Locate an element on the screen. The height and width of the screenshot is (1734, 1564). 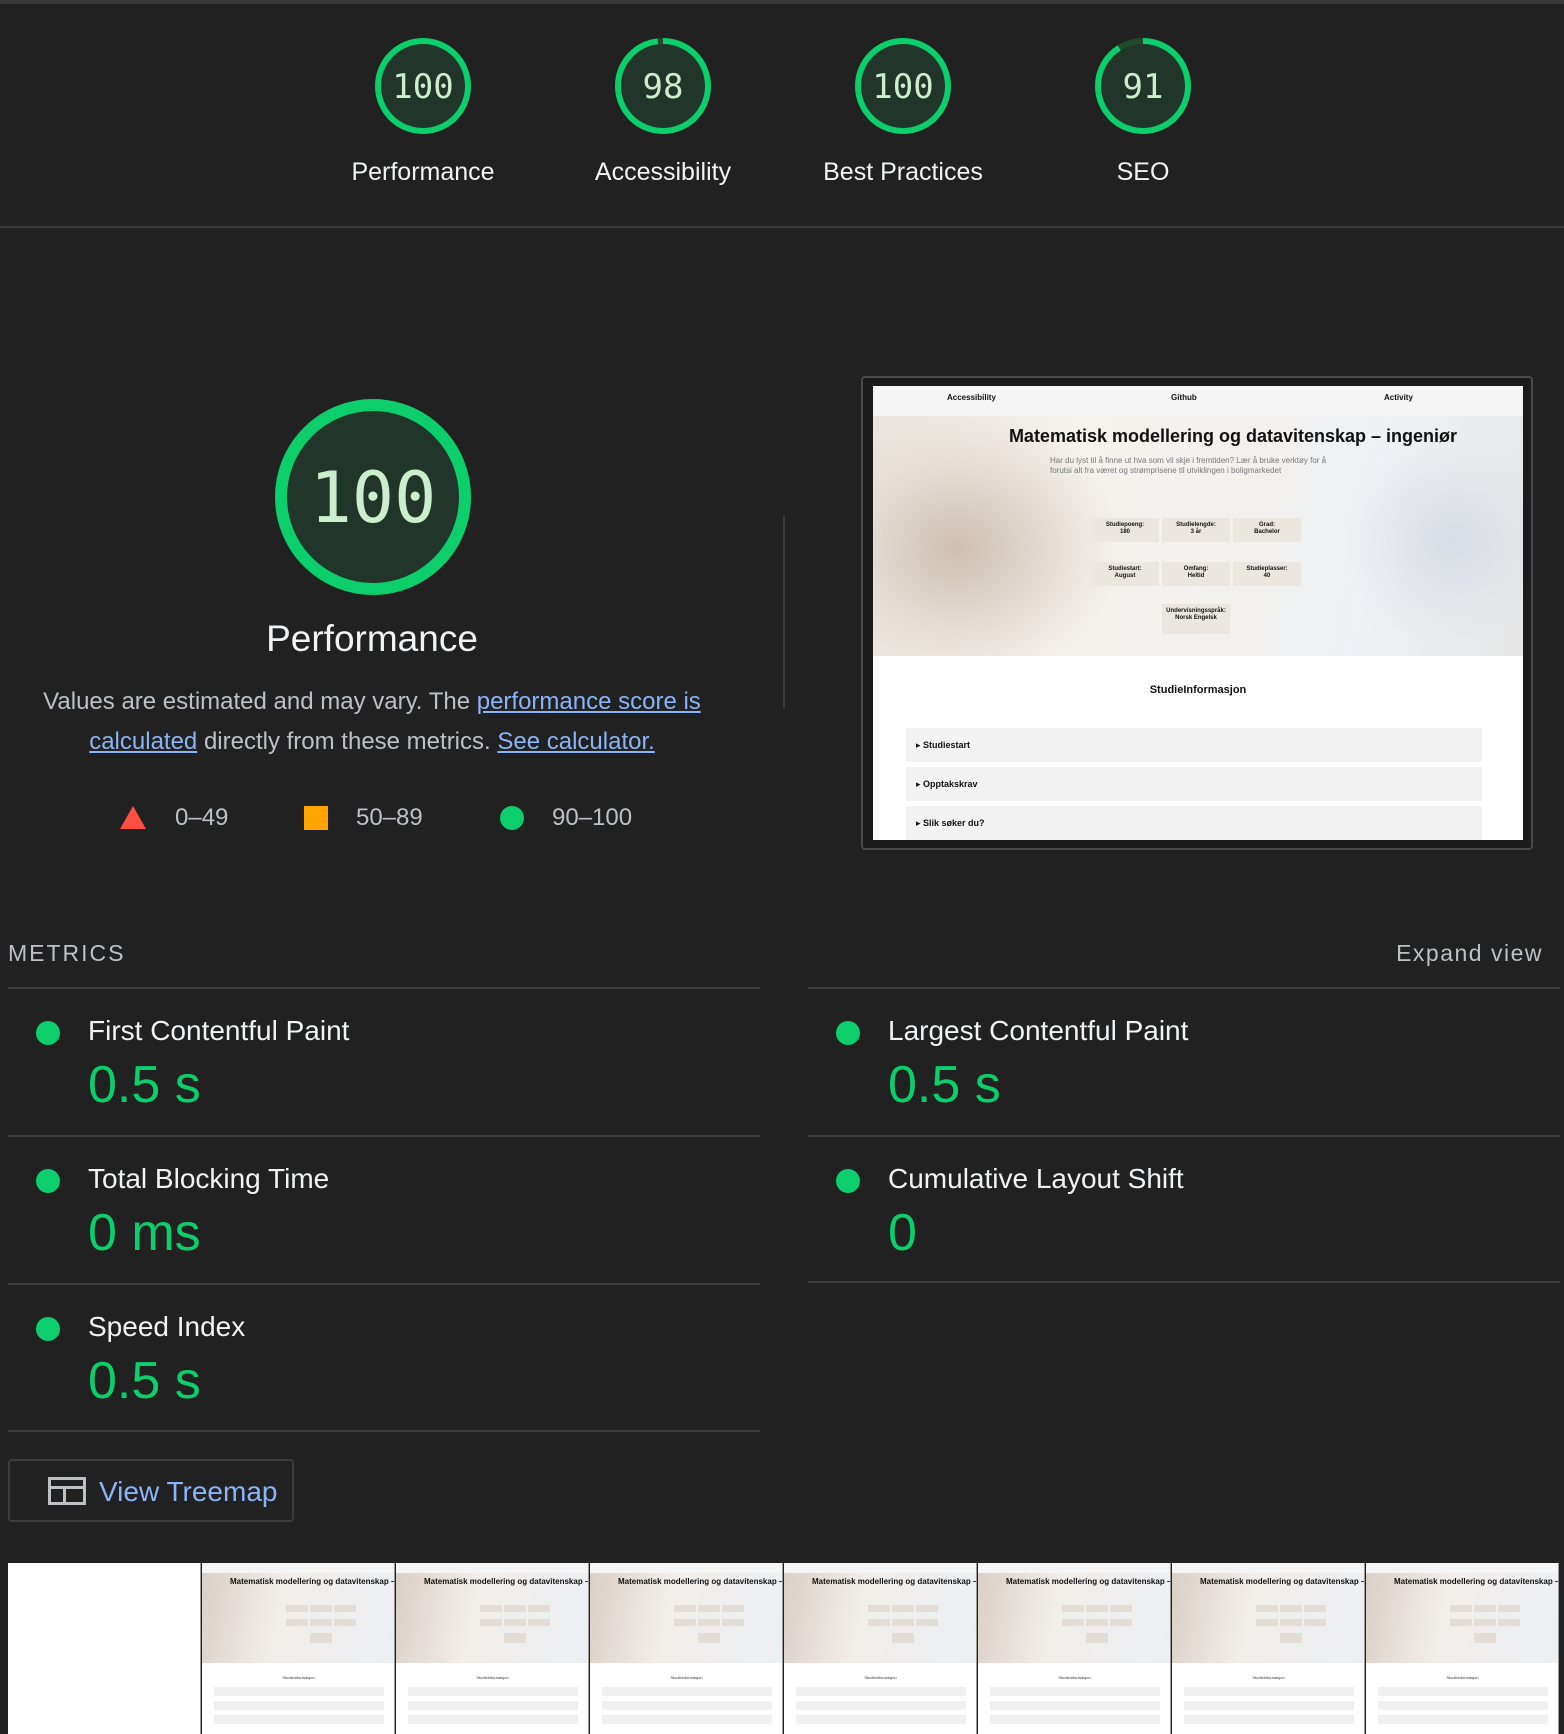
preview-card: Undervisningsspråk: Norsk Engelsk is located at coordinates (1196, 619).